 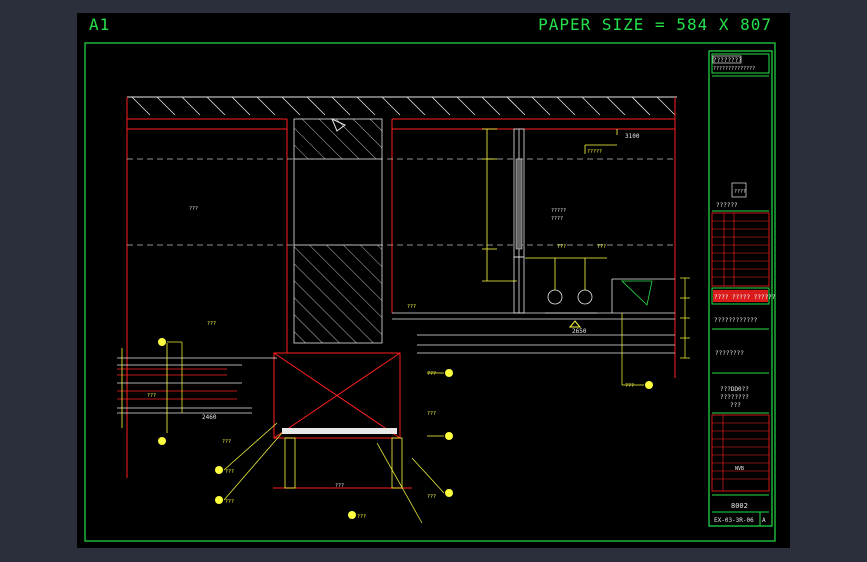 I want to click on dashed-lines, so click(x=401, y=202).